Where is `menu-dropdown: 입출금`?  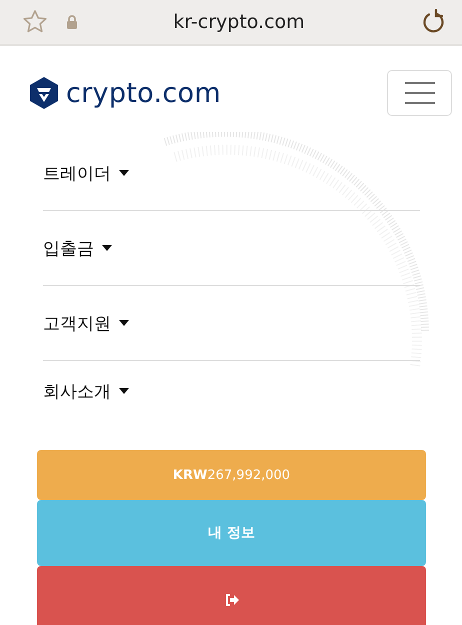 menu-dropdown: 입출금 is located at coordinates (77, 248).